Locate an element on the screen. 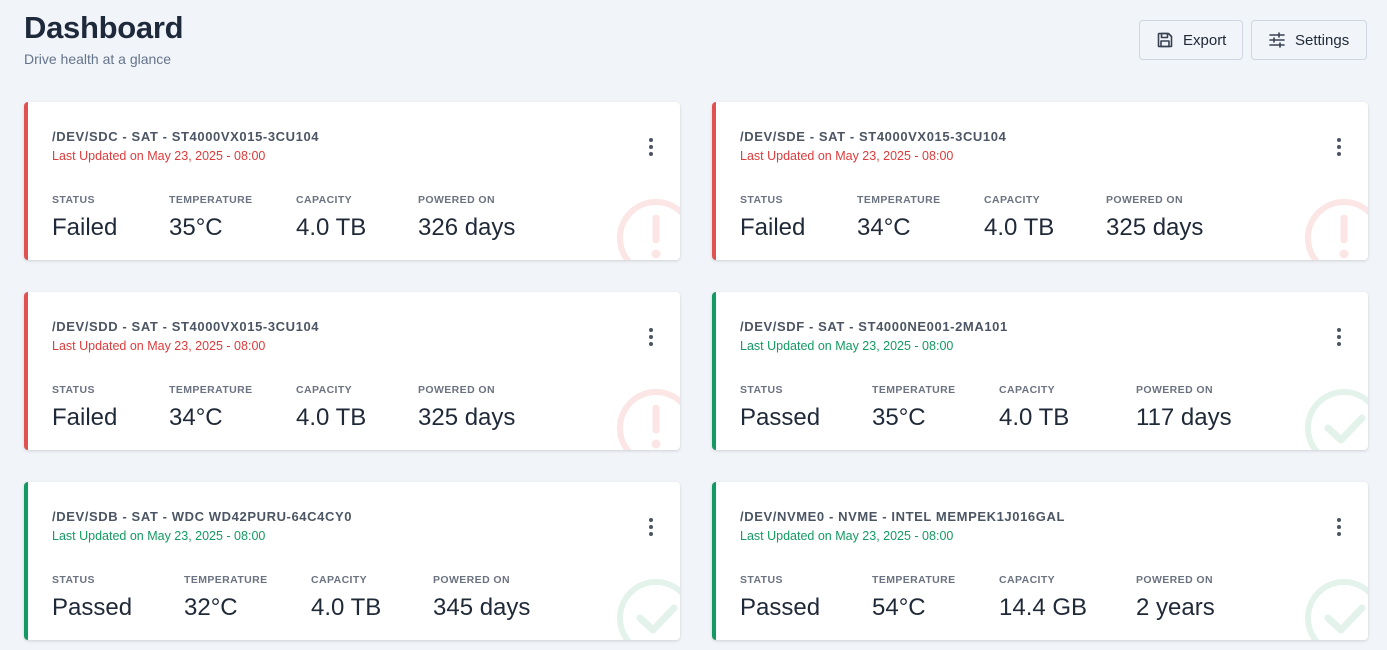 The image size is (1387, 650). page-subtitle: Drive health at a glance is located at coordinates (98, 59).